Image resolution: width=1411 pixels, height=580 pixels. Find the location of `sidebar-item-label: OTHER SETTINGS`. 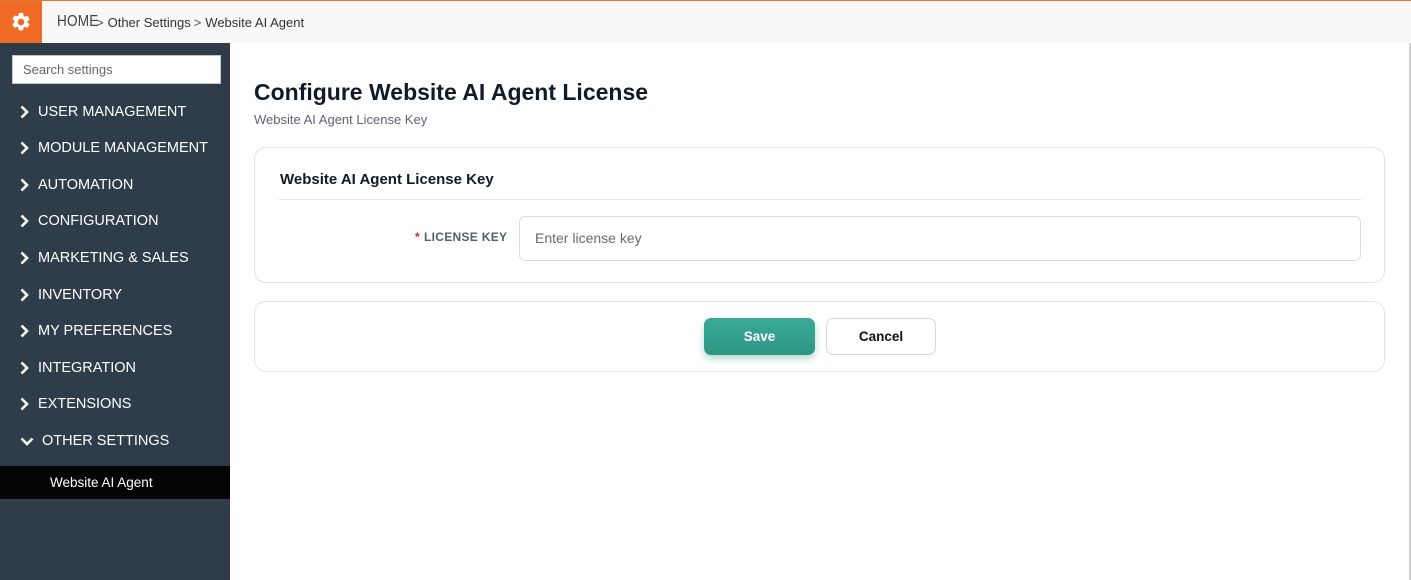

sidebar-item-label: OTHER SETTINGS is located at coordinates (106, 441).